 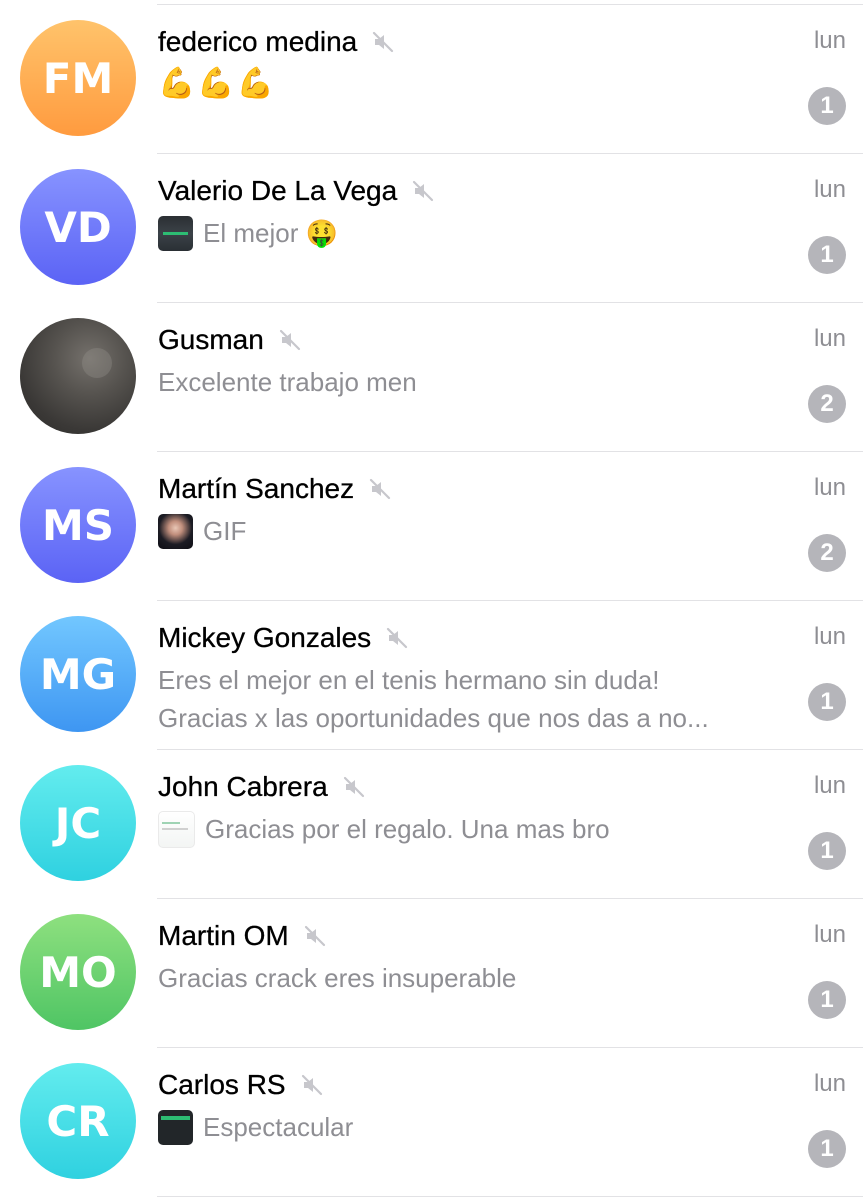 I want to click on name-line: John Cabrera, so click(x=262, y=787).